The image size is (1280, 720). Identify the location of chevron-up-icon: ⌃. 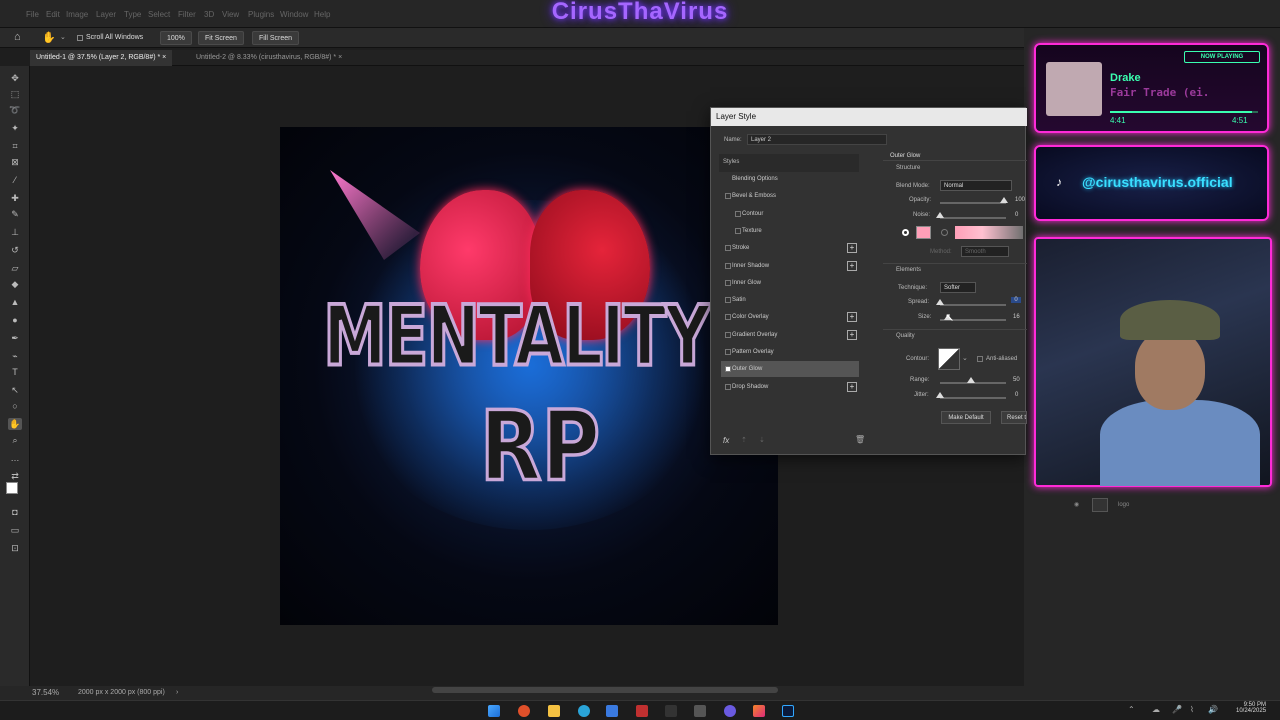
(1131, 709).